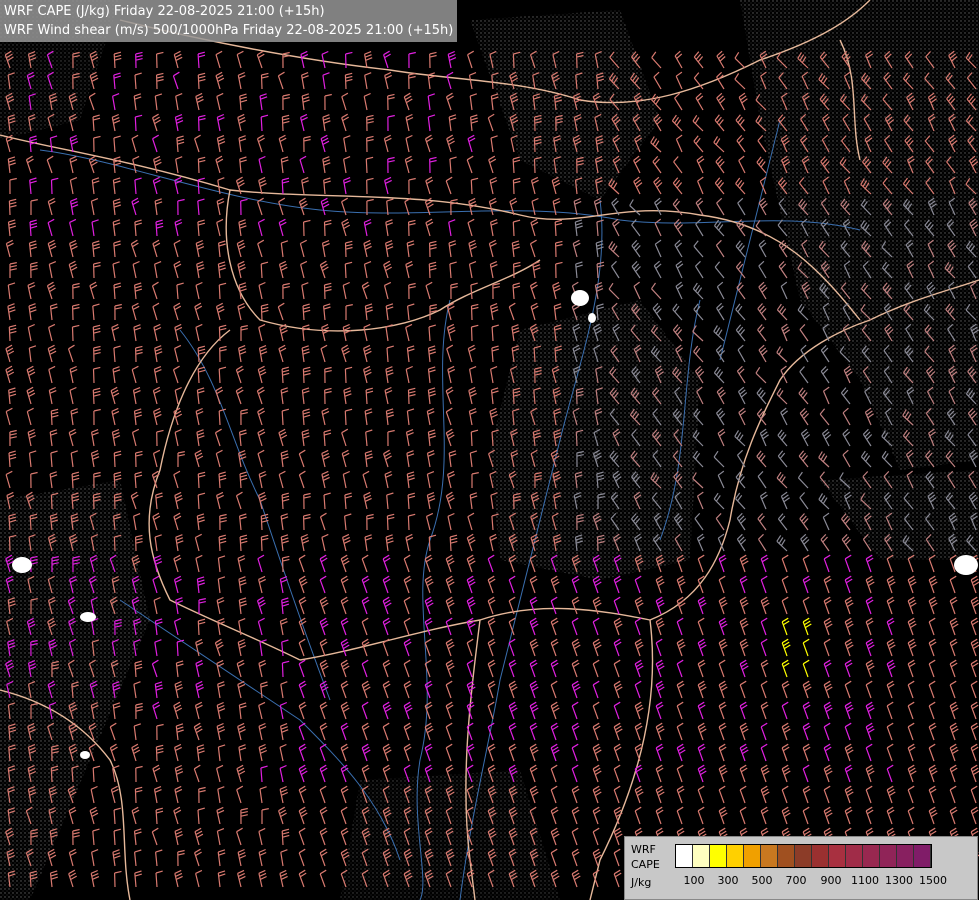 This screenshot has width=979, height=900. Describe the element at coordinates (641, 882) in the screenshot. I see `legend-label-unit: J/kg` at that location.